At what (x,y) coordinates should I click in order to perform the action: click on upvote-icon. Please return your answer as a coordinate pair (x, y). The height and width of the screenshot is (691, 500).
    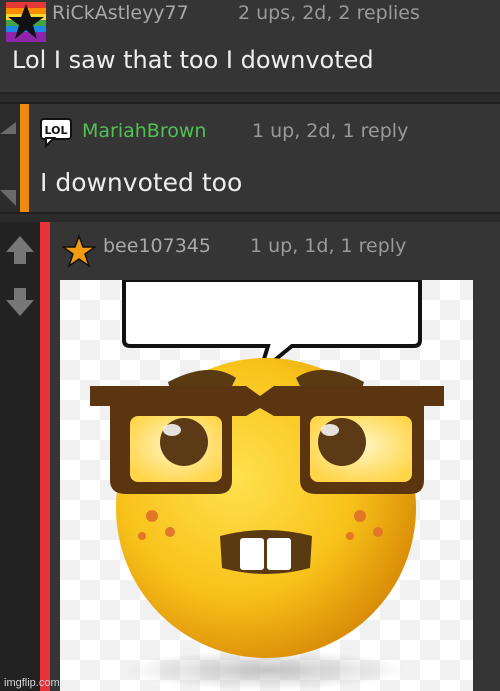
    Looking at the image, I should click on (20, 250).